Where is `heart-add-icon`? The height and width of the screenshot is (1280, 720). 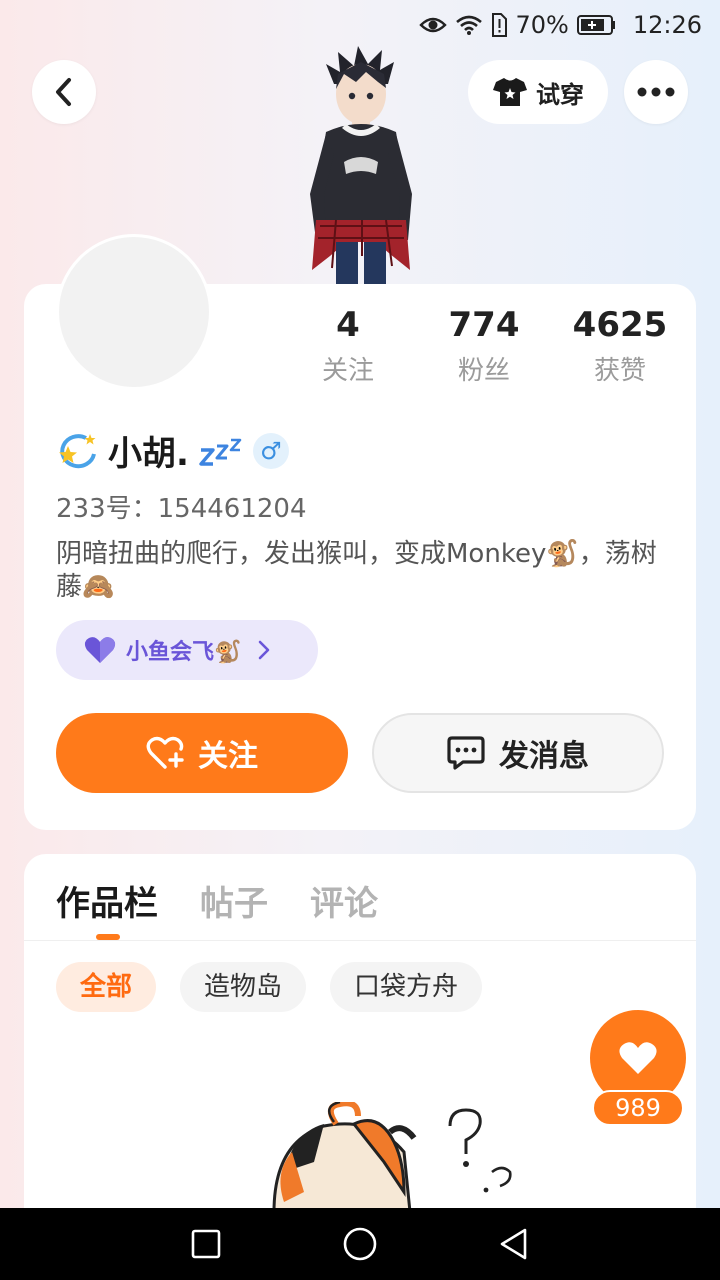 heart-add-icon is located at coordinates (165, 752).